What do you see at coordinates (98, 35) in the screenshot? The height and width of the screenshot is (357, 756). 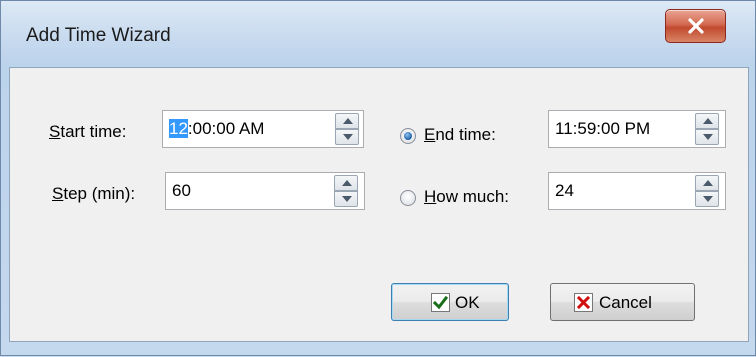 I see `window-title: Add Time Wizard` at bounding box center [98, 35].